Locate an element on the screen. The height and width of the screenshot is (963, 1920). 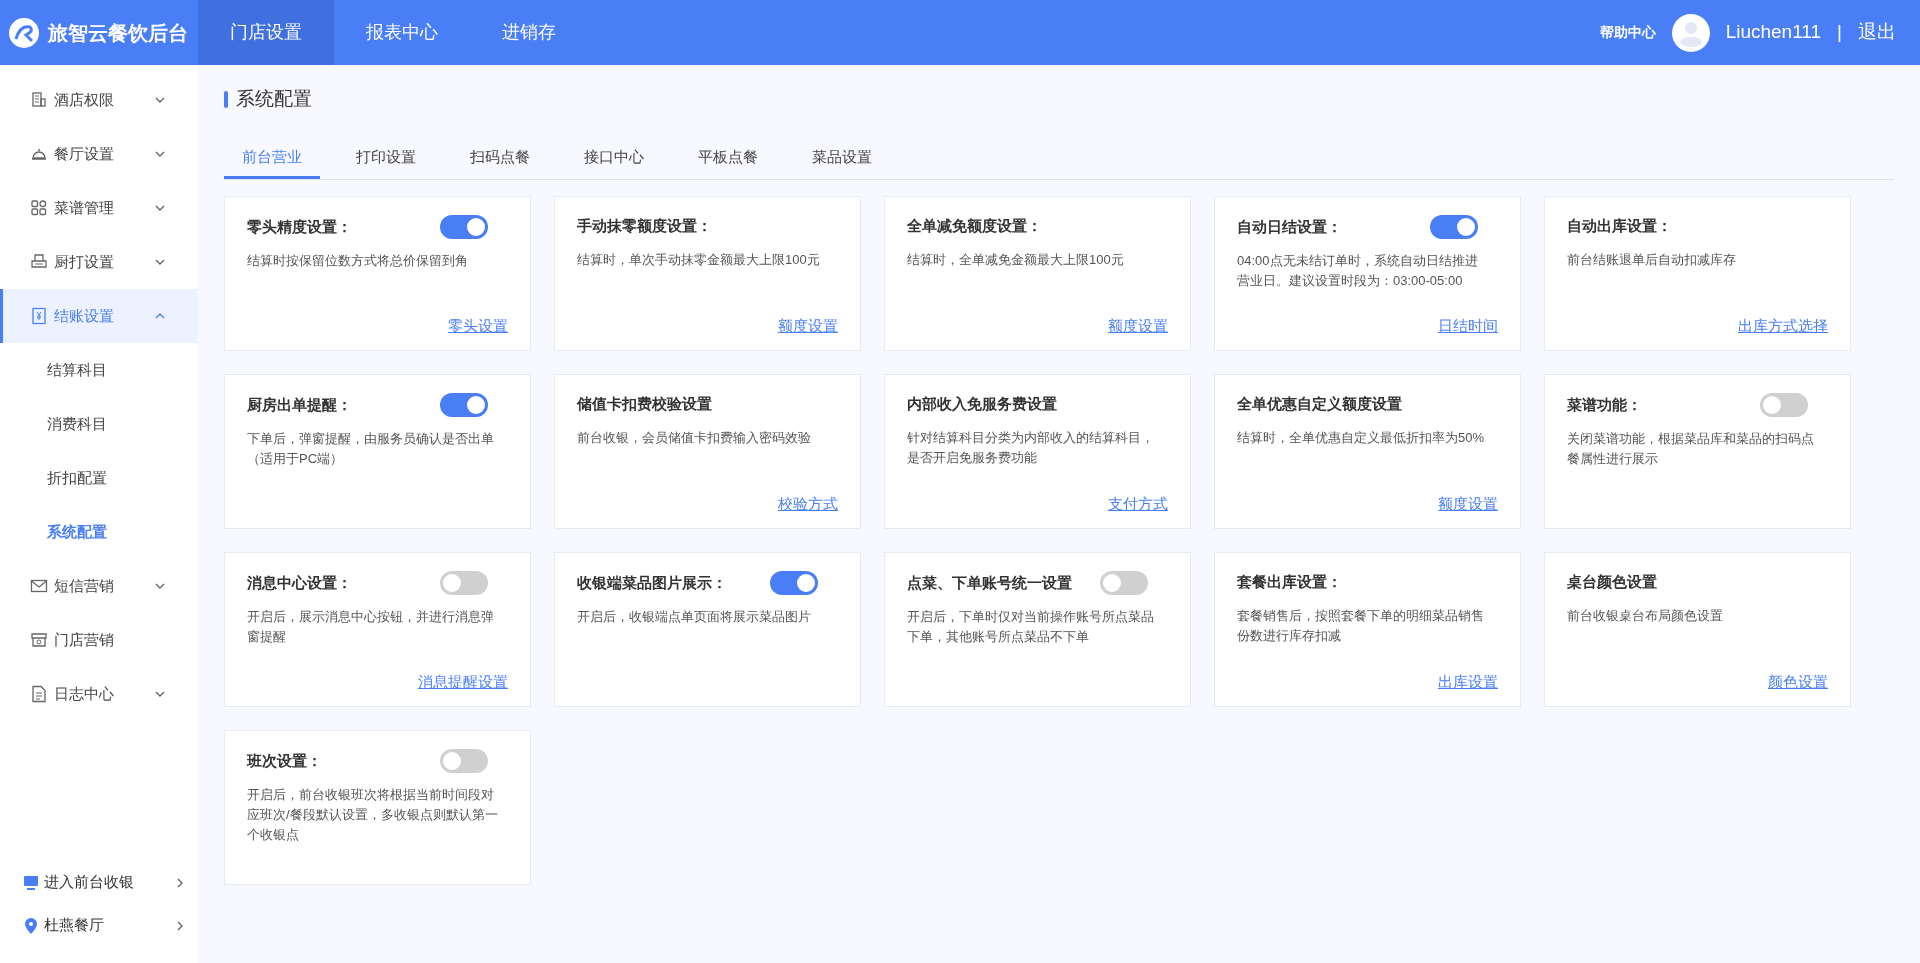
card-description: 开启后，收银端点单页面将展示菜品图片 is located at coordinates (694, 617).